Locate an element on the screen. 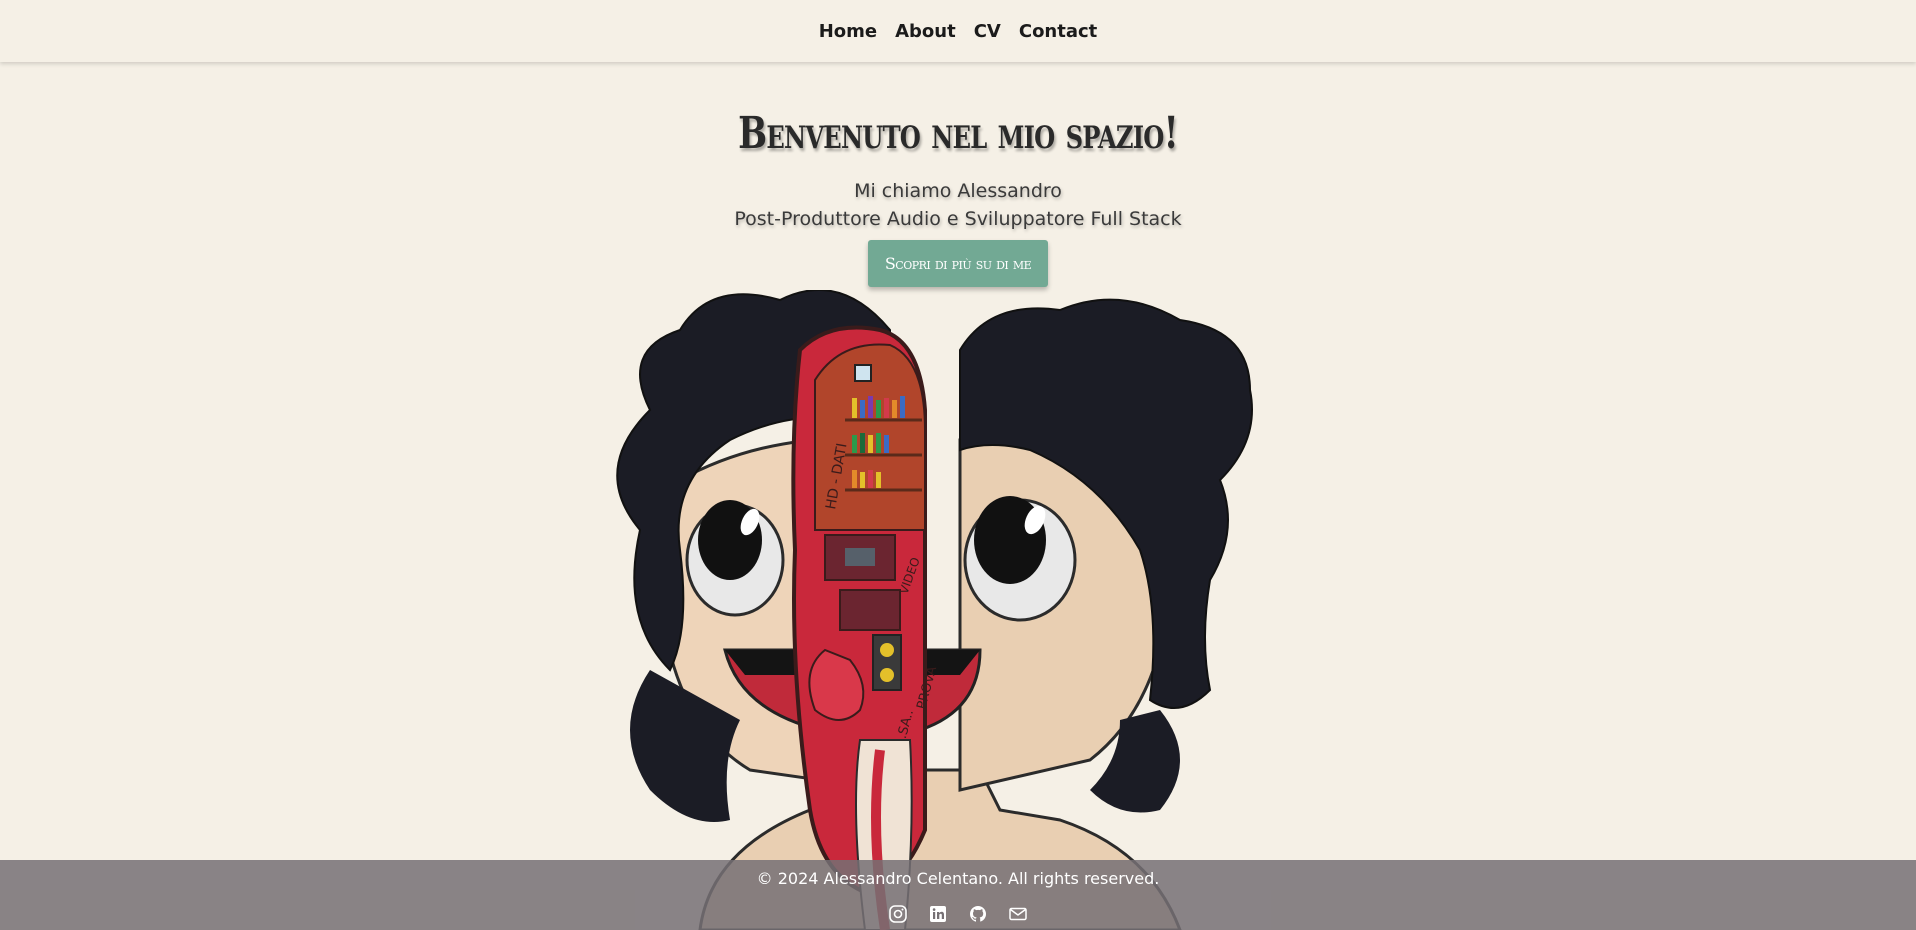  social-links is located at coordinates (958, 914).